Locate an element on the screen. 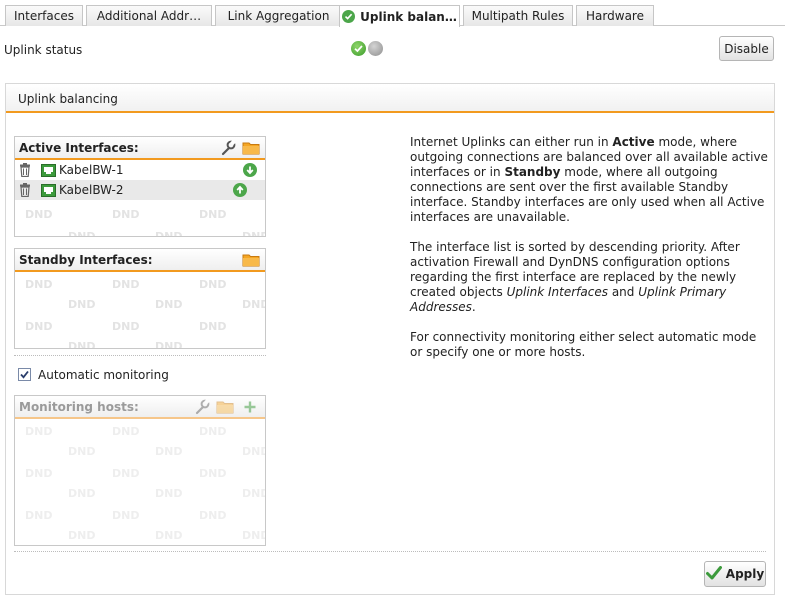 This screenshot has width=785, height=603. tab-hardware: Hardware is located at coordinates (615, 15).